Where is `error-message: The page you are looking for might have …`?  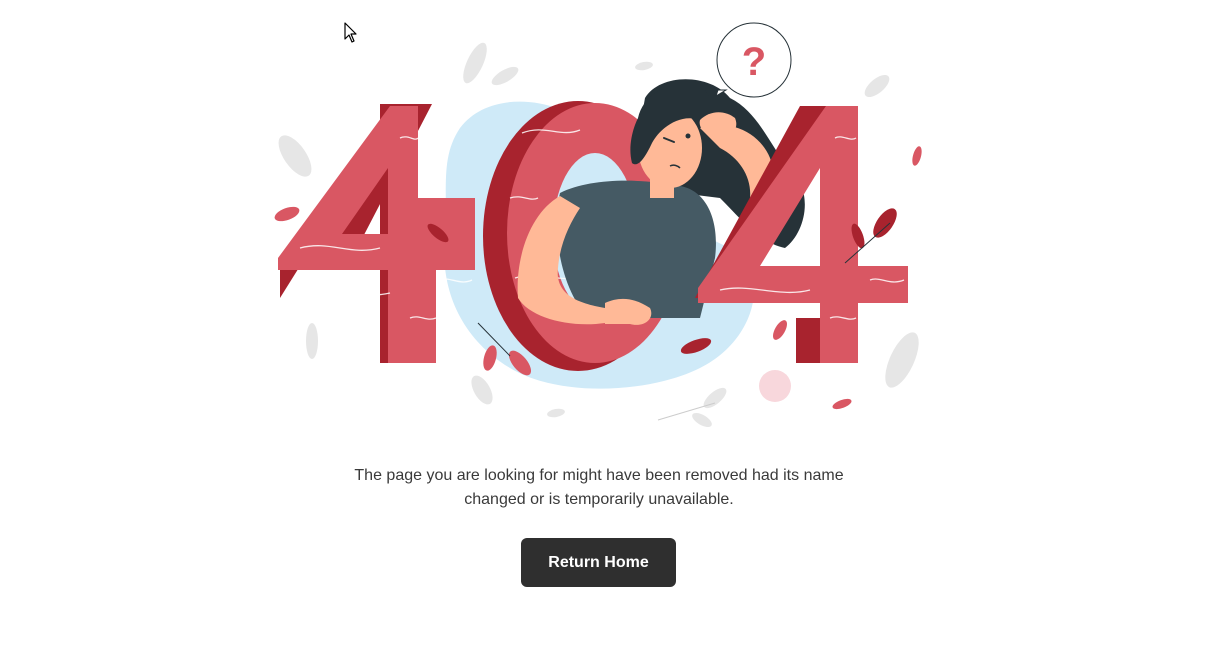 error-message: The page you are looking for might have … is located at coordinates (599, 487).